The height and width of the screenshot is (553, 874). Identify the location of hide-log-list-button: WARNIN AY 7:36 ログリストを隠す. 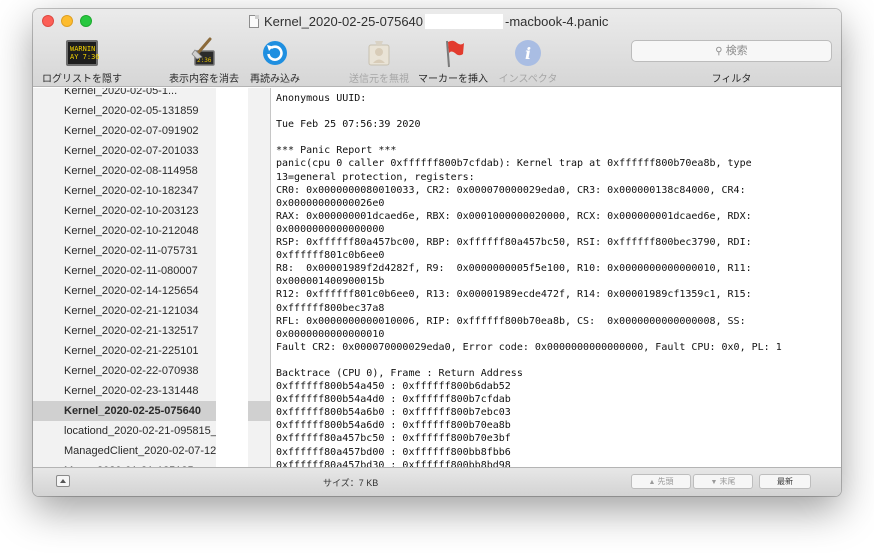
(82, 61).